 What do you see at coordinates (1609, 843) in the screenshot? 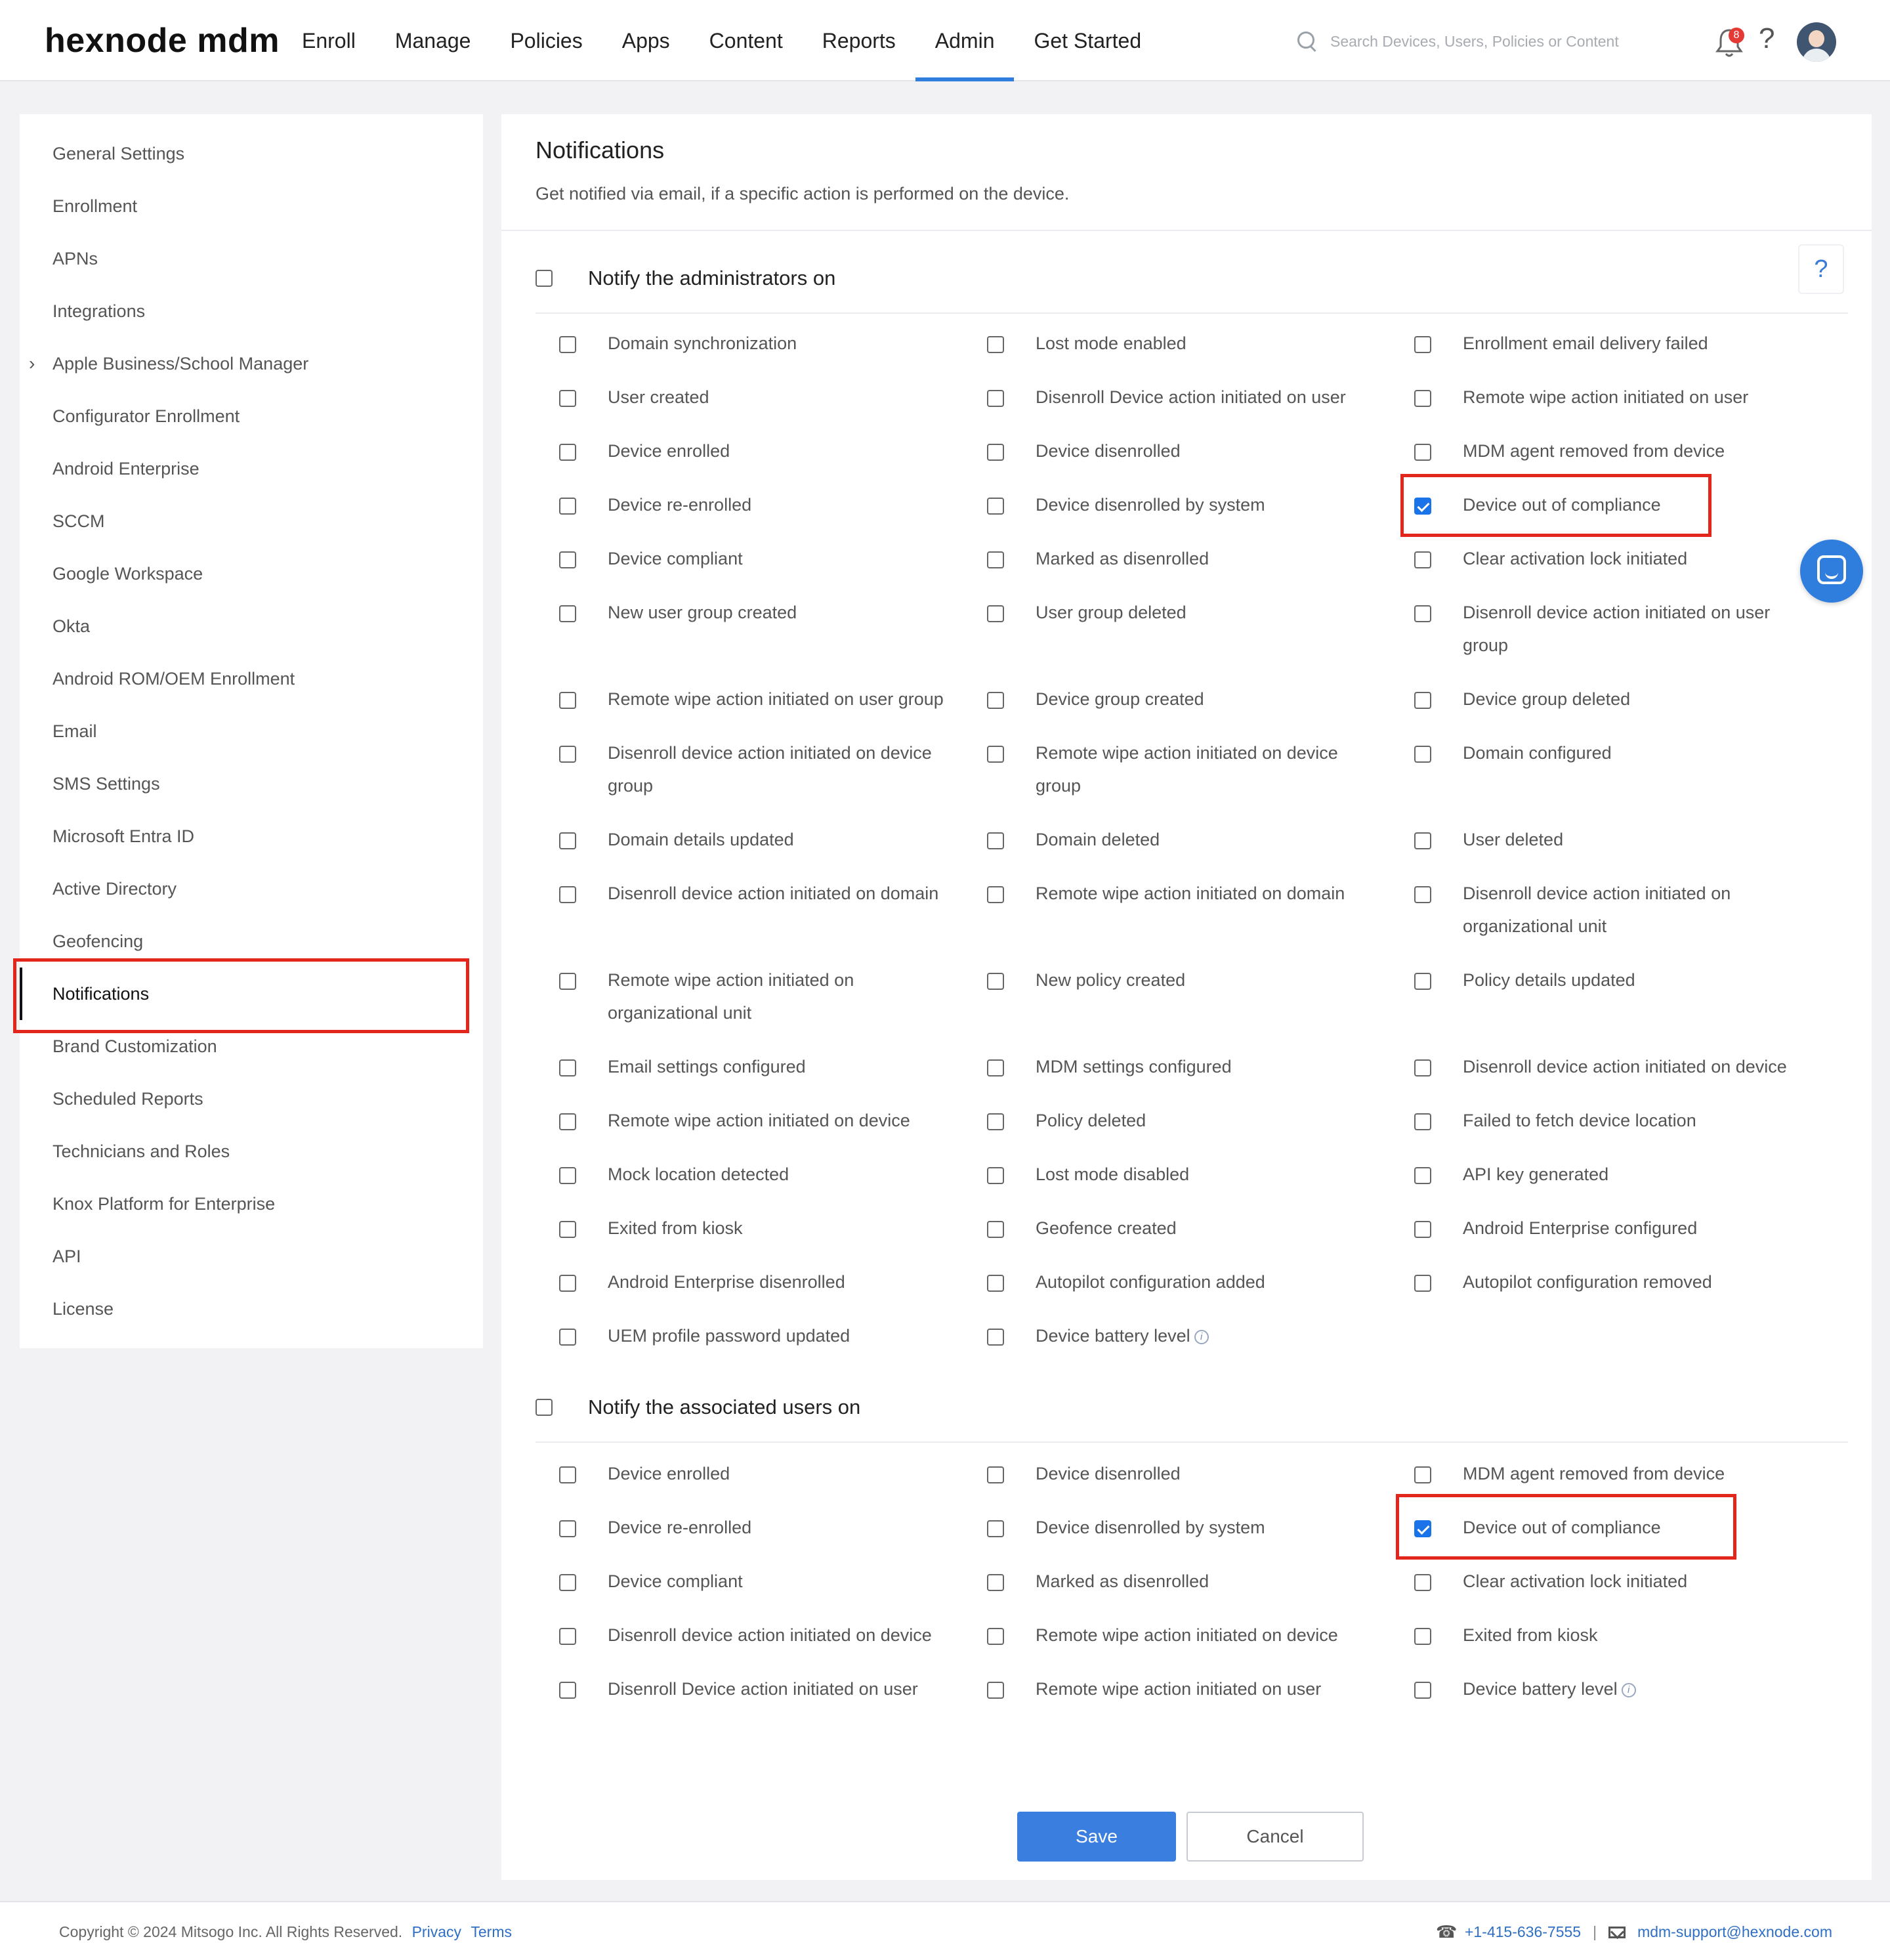
I see `notify-option-user-deleted: User deleted` at bounding box center [1609, 843].